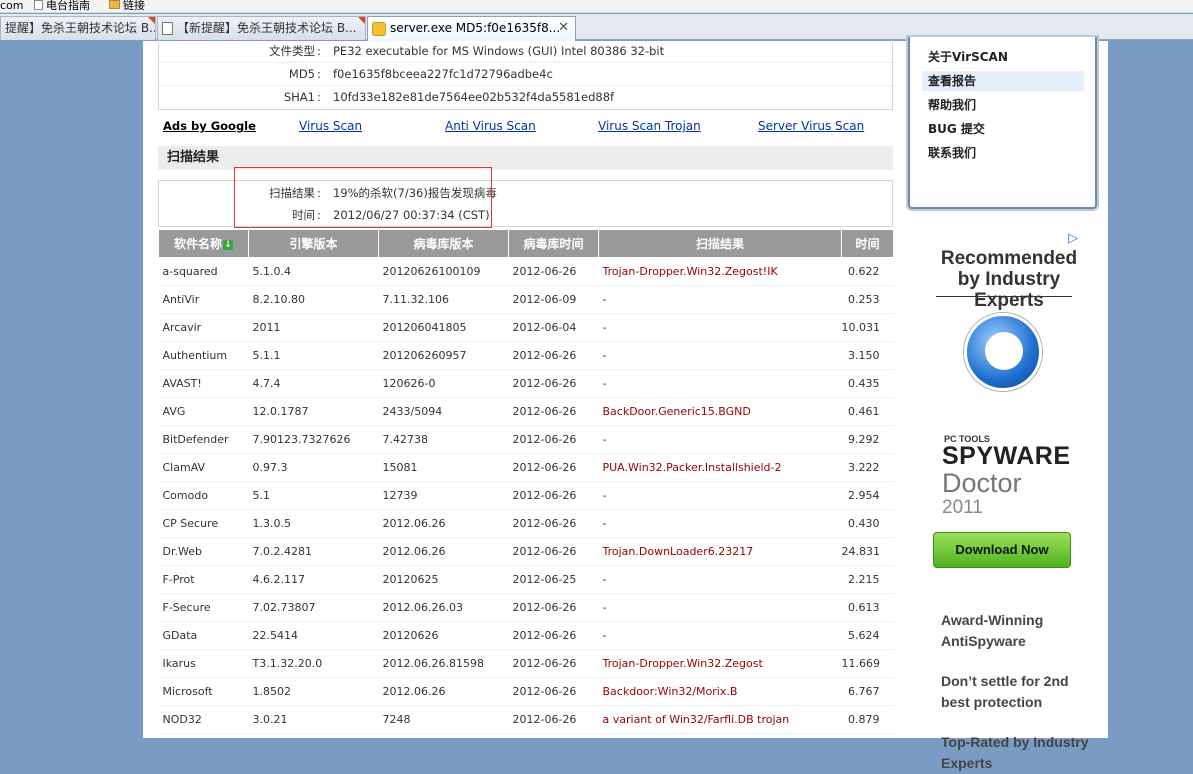 The width and height of the screenshot is (1193, 774). What do you see at coordinates (313, 383) in the screenshot?
I see `cell-engine: 4.7.4` at bounding box center [313, 383].